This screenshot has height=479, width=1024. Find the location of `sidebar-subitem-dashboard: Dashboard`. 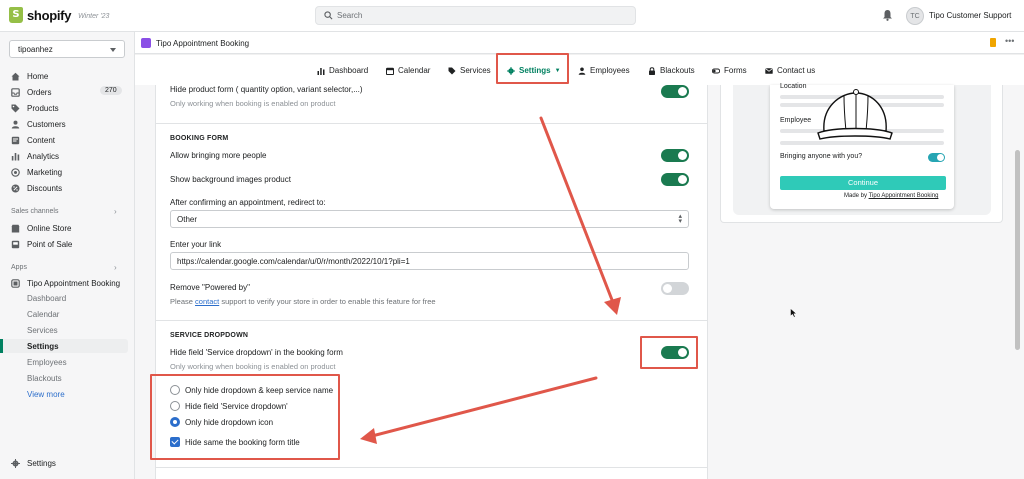

sidebar-subitem-dashboard: Dashboard is located at coordinates (46, 298).